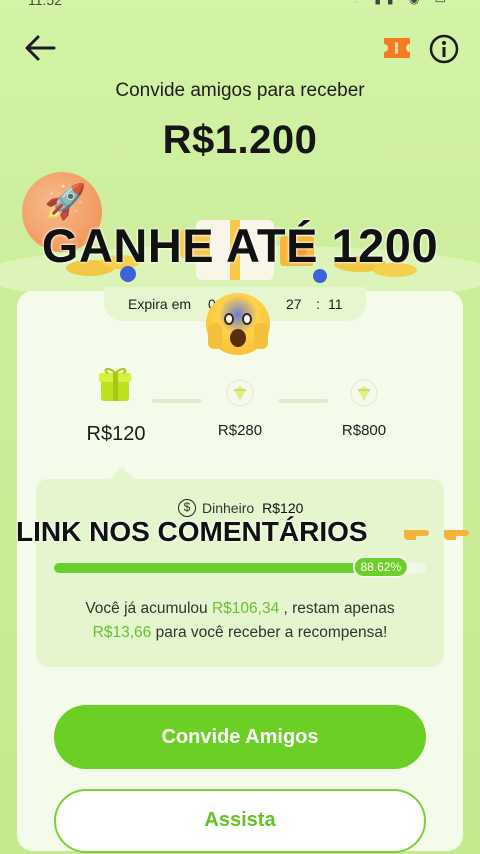 This screenshot has width=480, height=854. What do you see at coordinates (397, 48) in the screenshot?
I see `ticket-icon` at bounding box center [397, 48].